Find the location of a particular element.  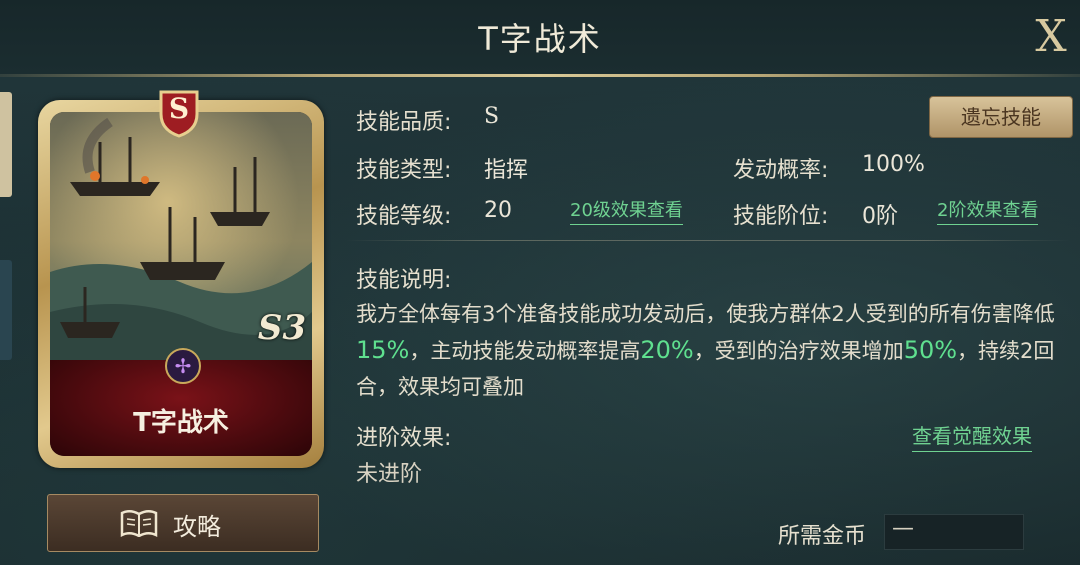

book-icon is located at coordinates (139, 523).